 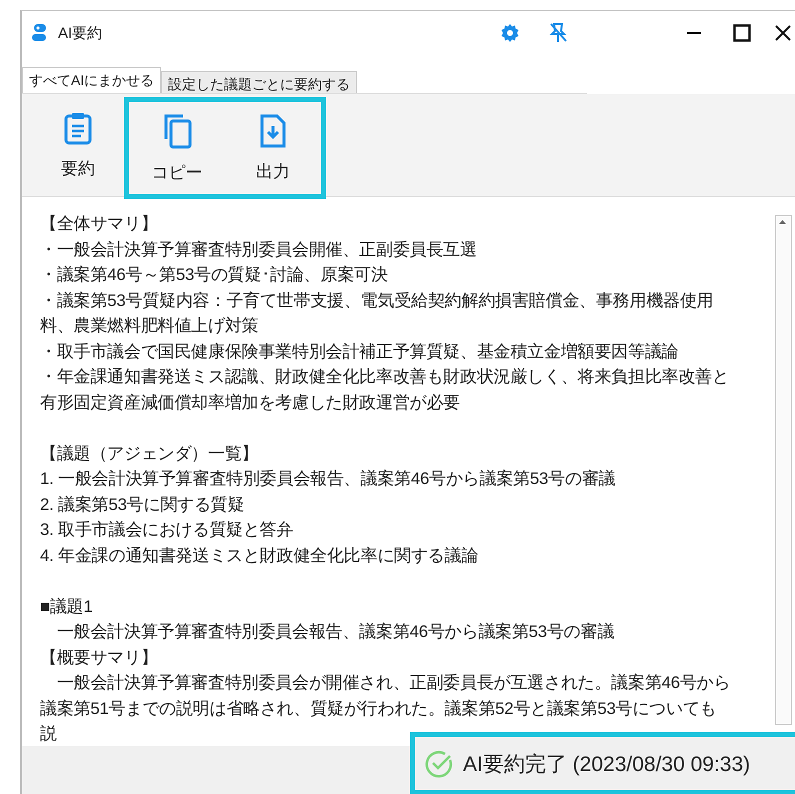 What do you see at coordinates (742, 33) in the screenshot?
I see `maximize-icon` at bounding box center [742, 33].